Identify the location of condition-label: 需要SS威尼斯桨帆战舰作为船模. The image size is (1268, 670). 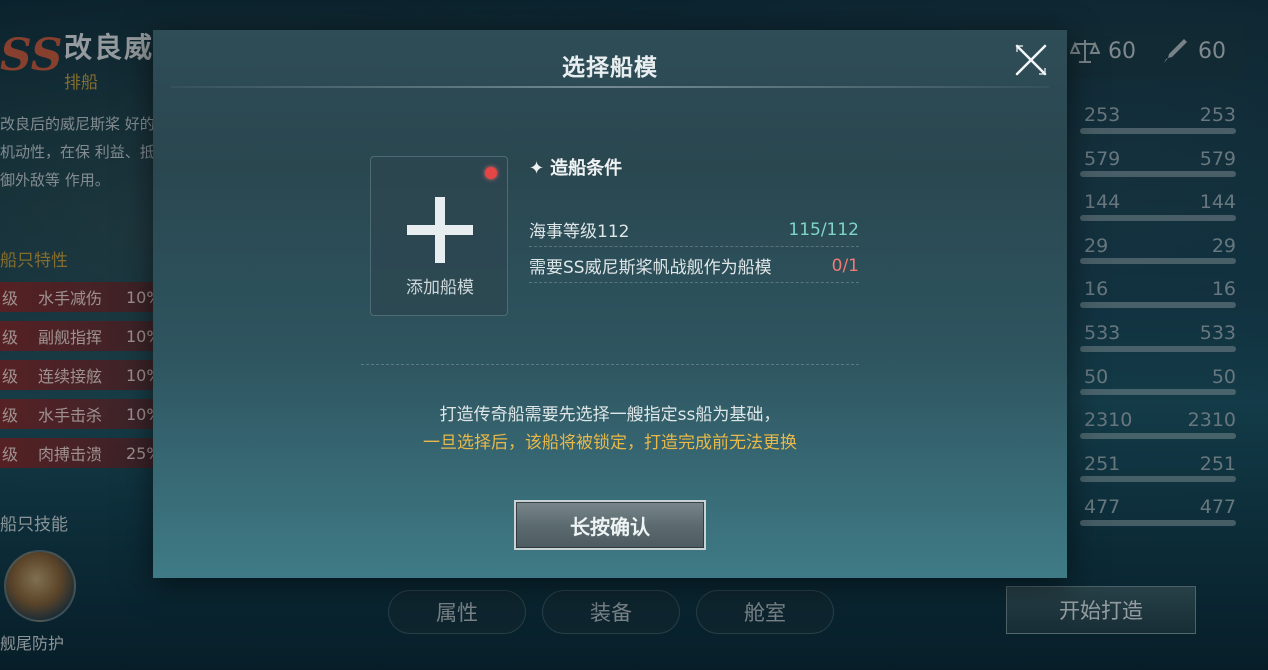
(650, 268).